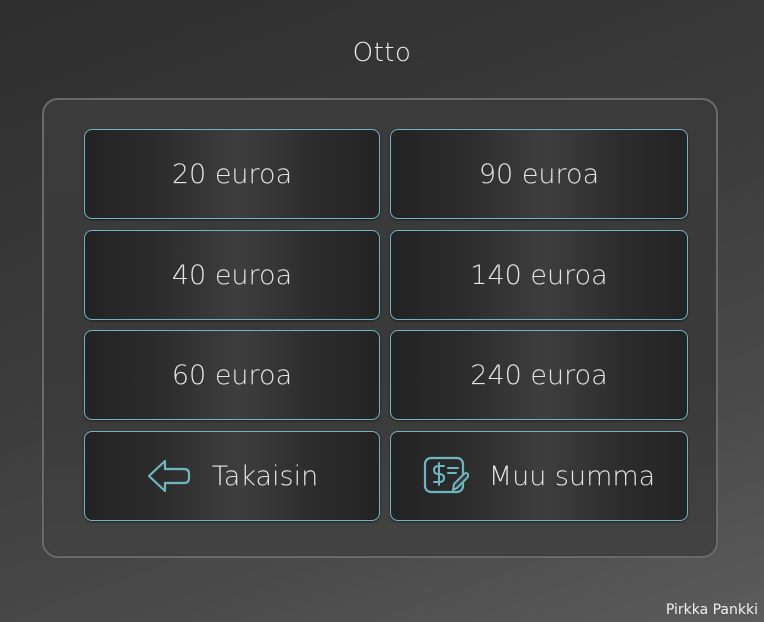 The image size is (764, 622). I want to click on amount-label: 60 euroa, so click(232, 375).